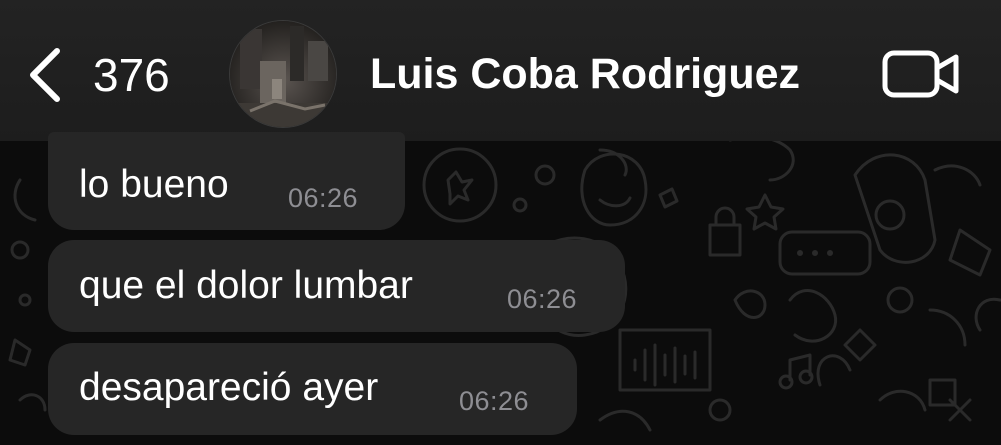  I want to click on message-bubble: lo bueno 06:26, so click(226, 181).